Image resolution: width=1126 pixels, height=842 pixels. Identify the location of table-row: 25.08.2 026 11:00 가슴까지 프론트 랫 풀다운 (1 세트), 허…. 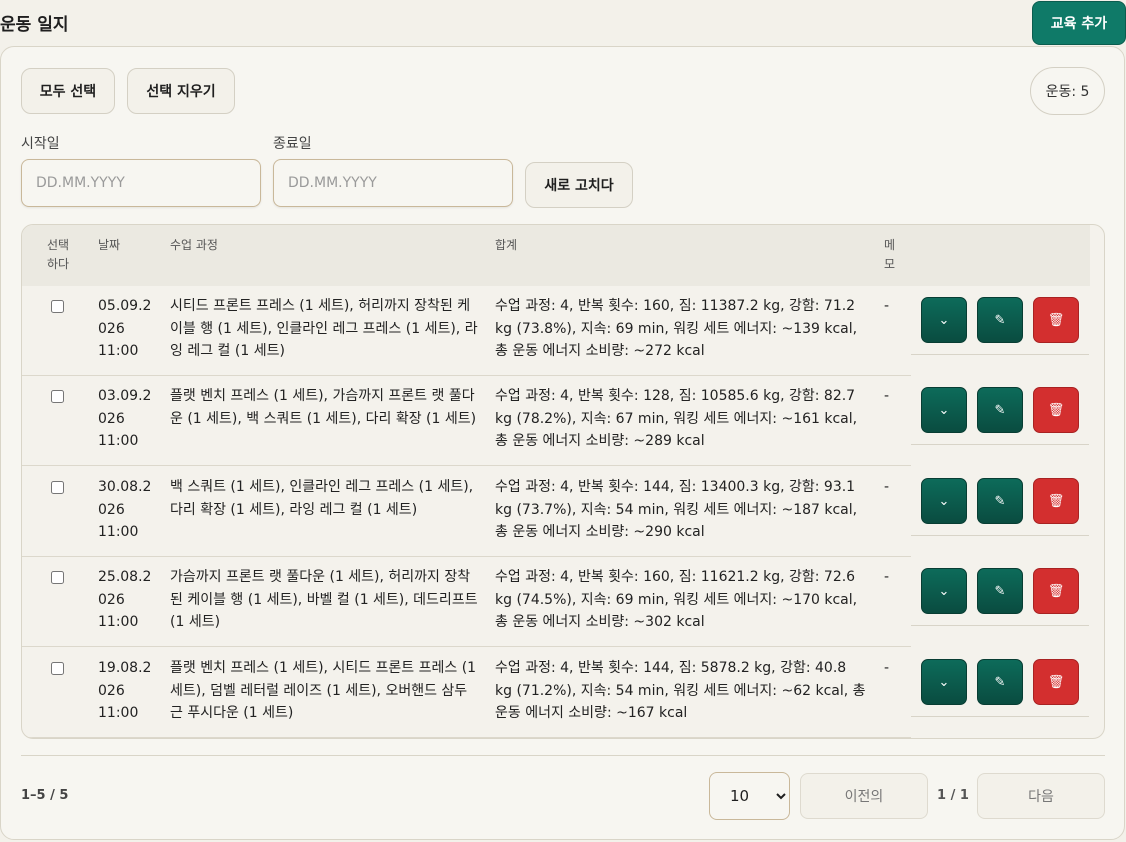
(556, 602).